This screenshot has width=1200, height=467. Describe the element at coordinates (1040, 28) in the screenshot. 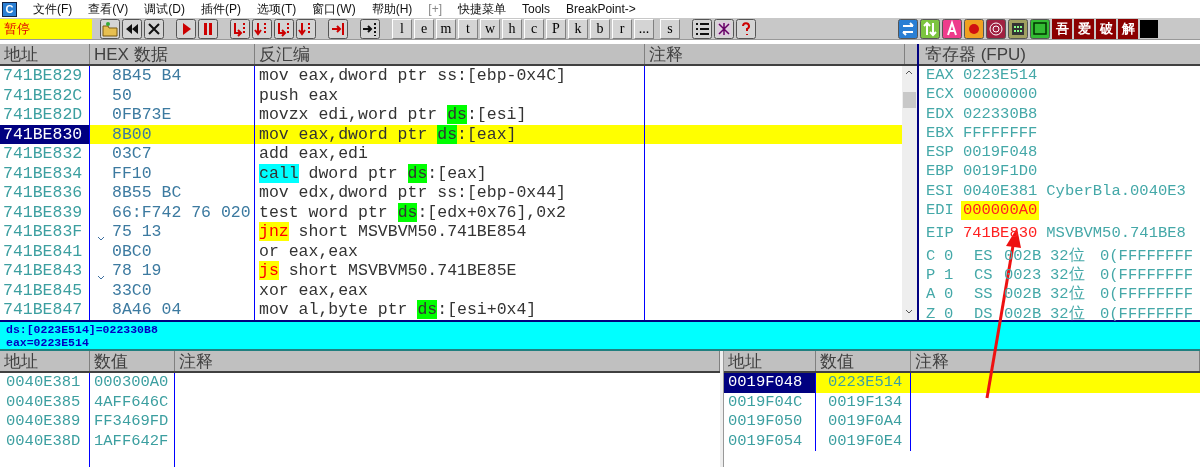

I see `window-icon` at that location.